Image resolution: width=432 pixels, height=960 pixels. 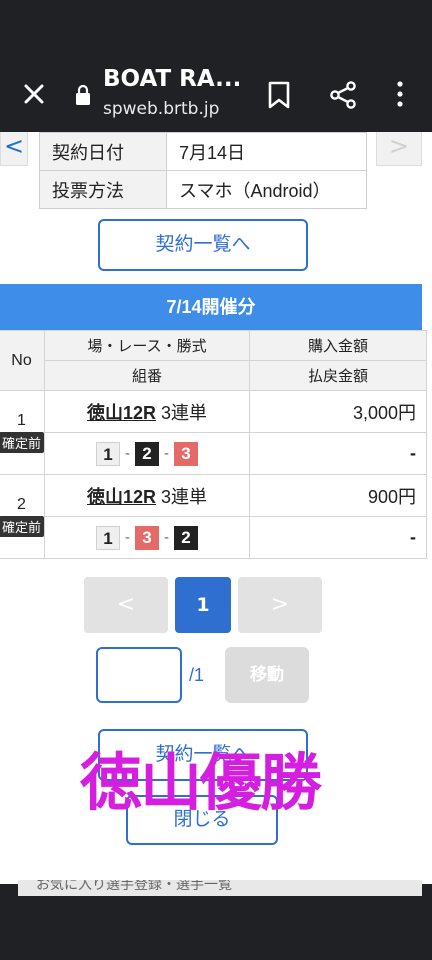 What do you see at coordinates (338, 495) in the screenshot?
I see `purchase-amount: 900円` at bounding box center [338, 495].